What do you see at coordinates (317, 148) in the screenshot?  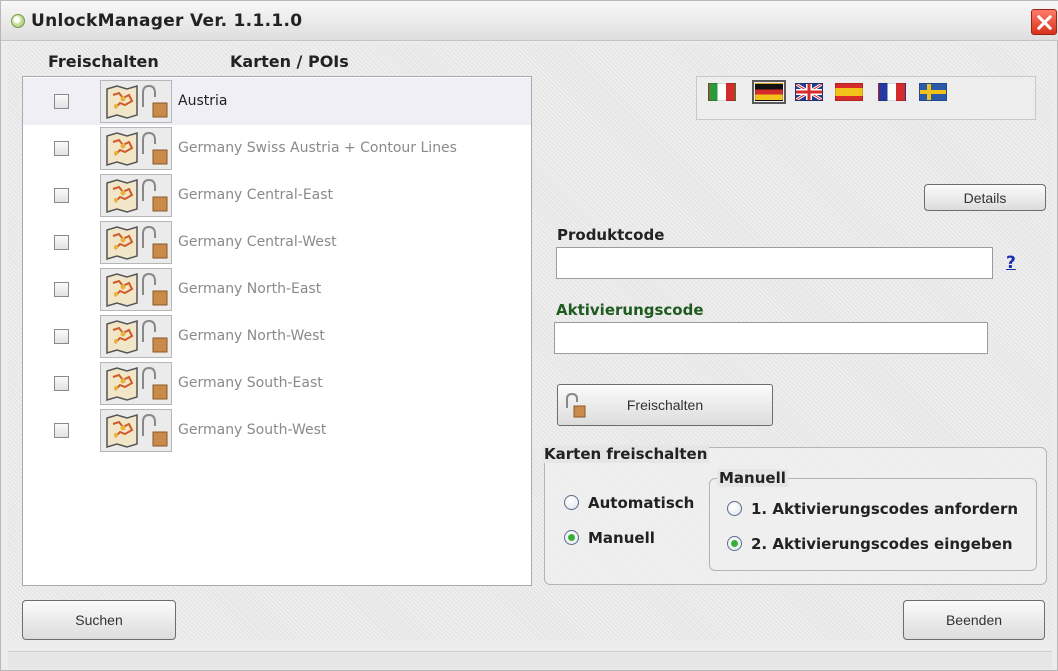 I see `list-item-label: Germany Swiss Austria + Contour Lines` at bounding box center [317, 148].